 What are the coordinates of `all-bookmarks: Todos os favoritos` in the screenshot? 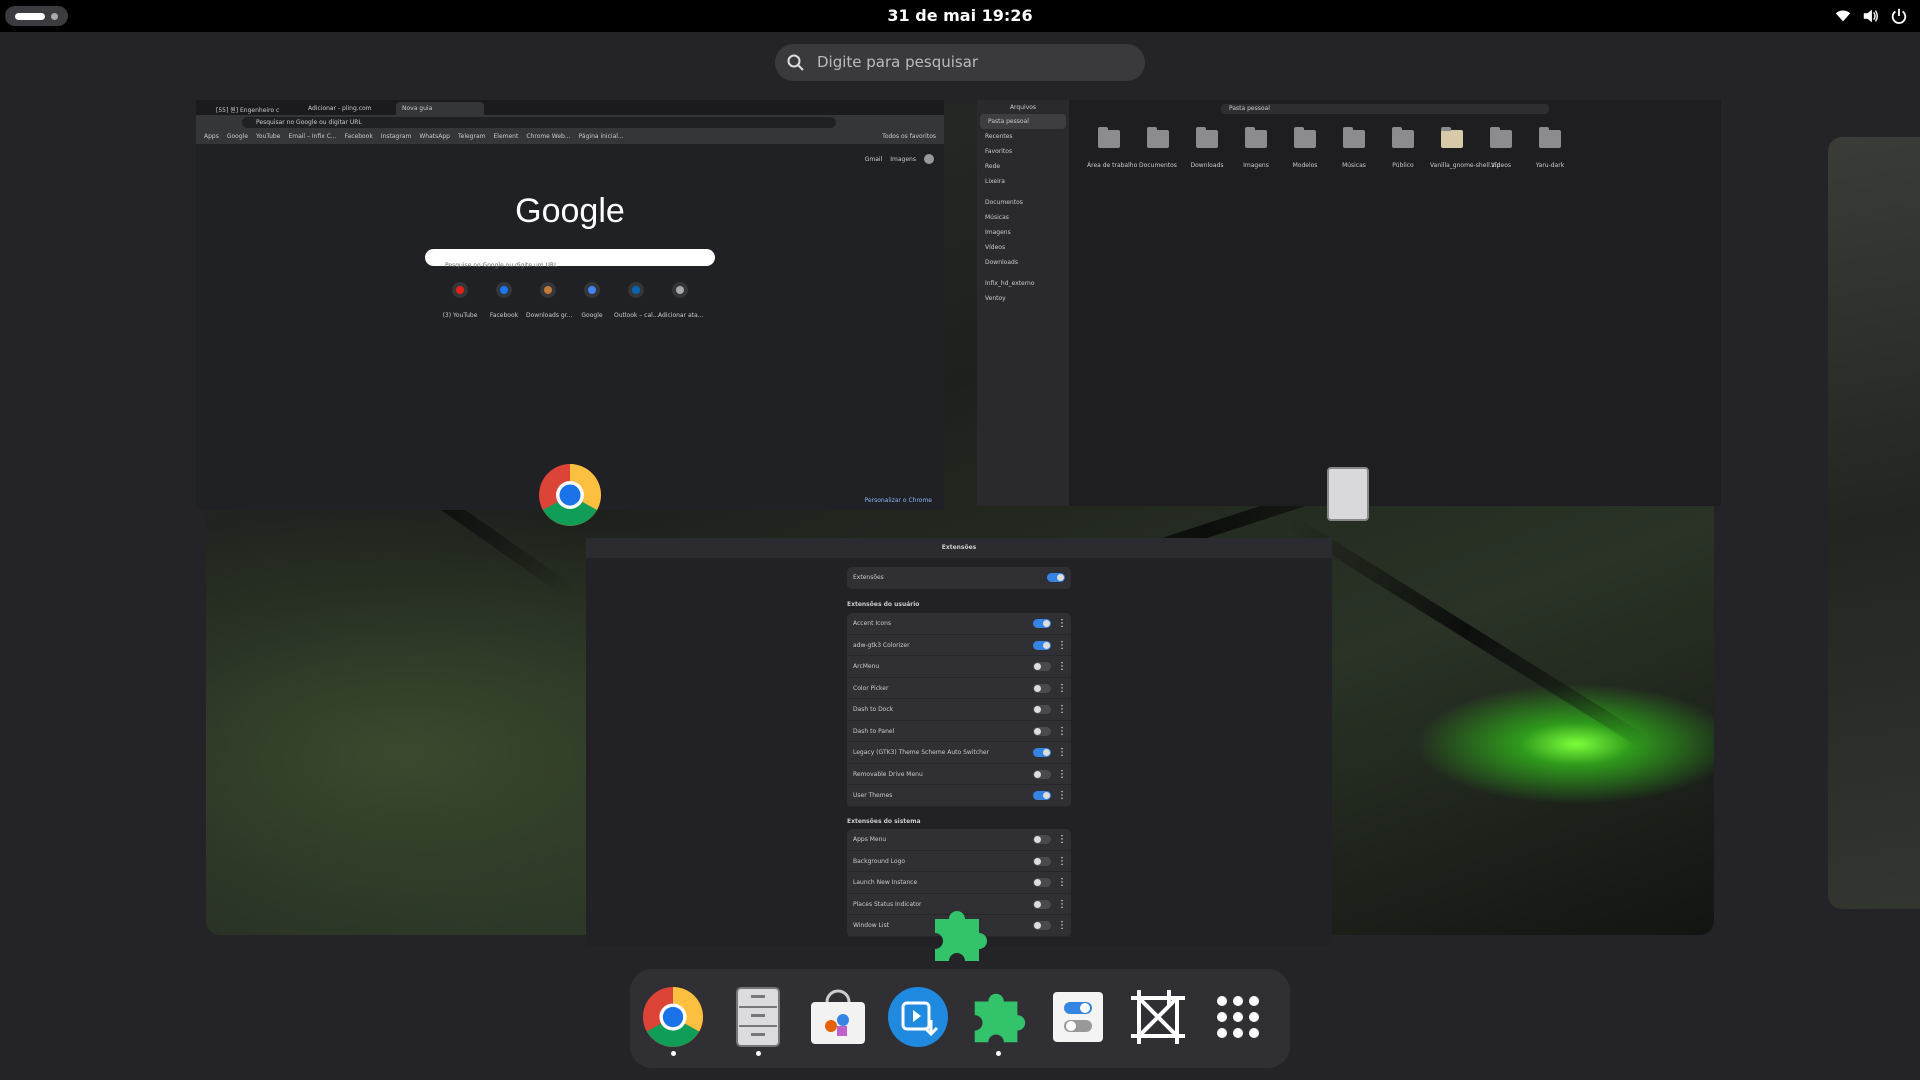 It's located at (909, 137).